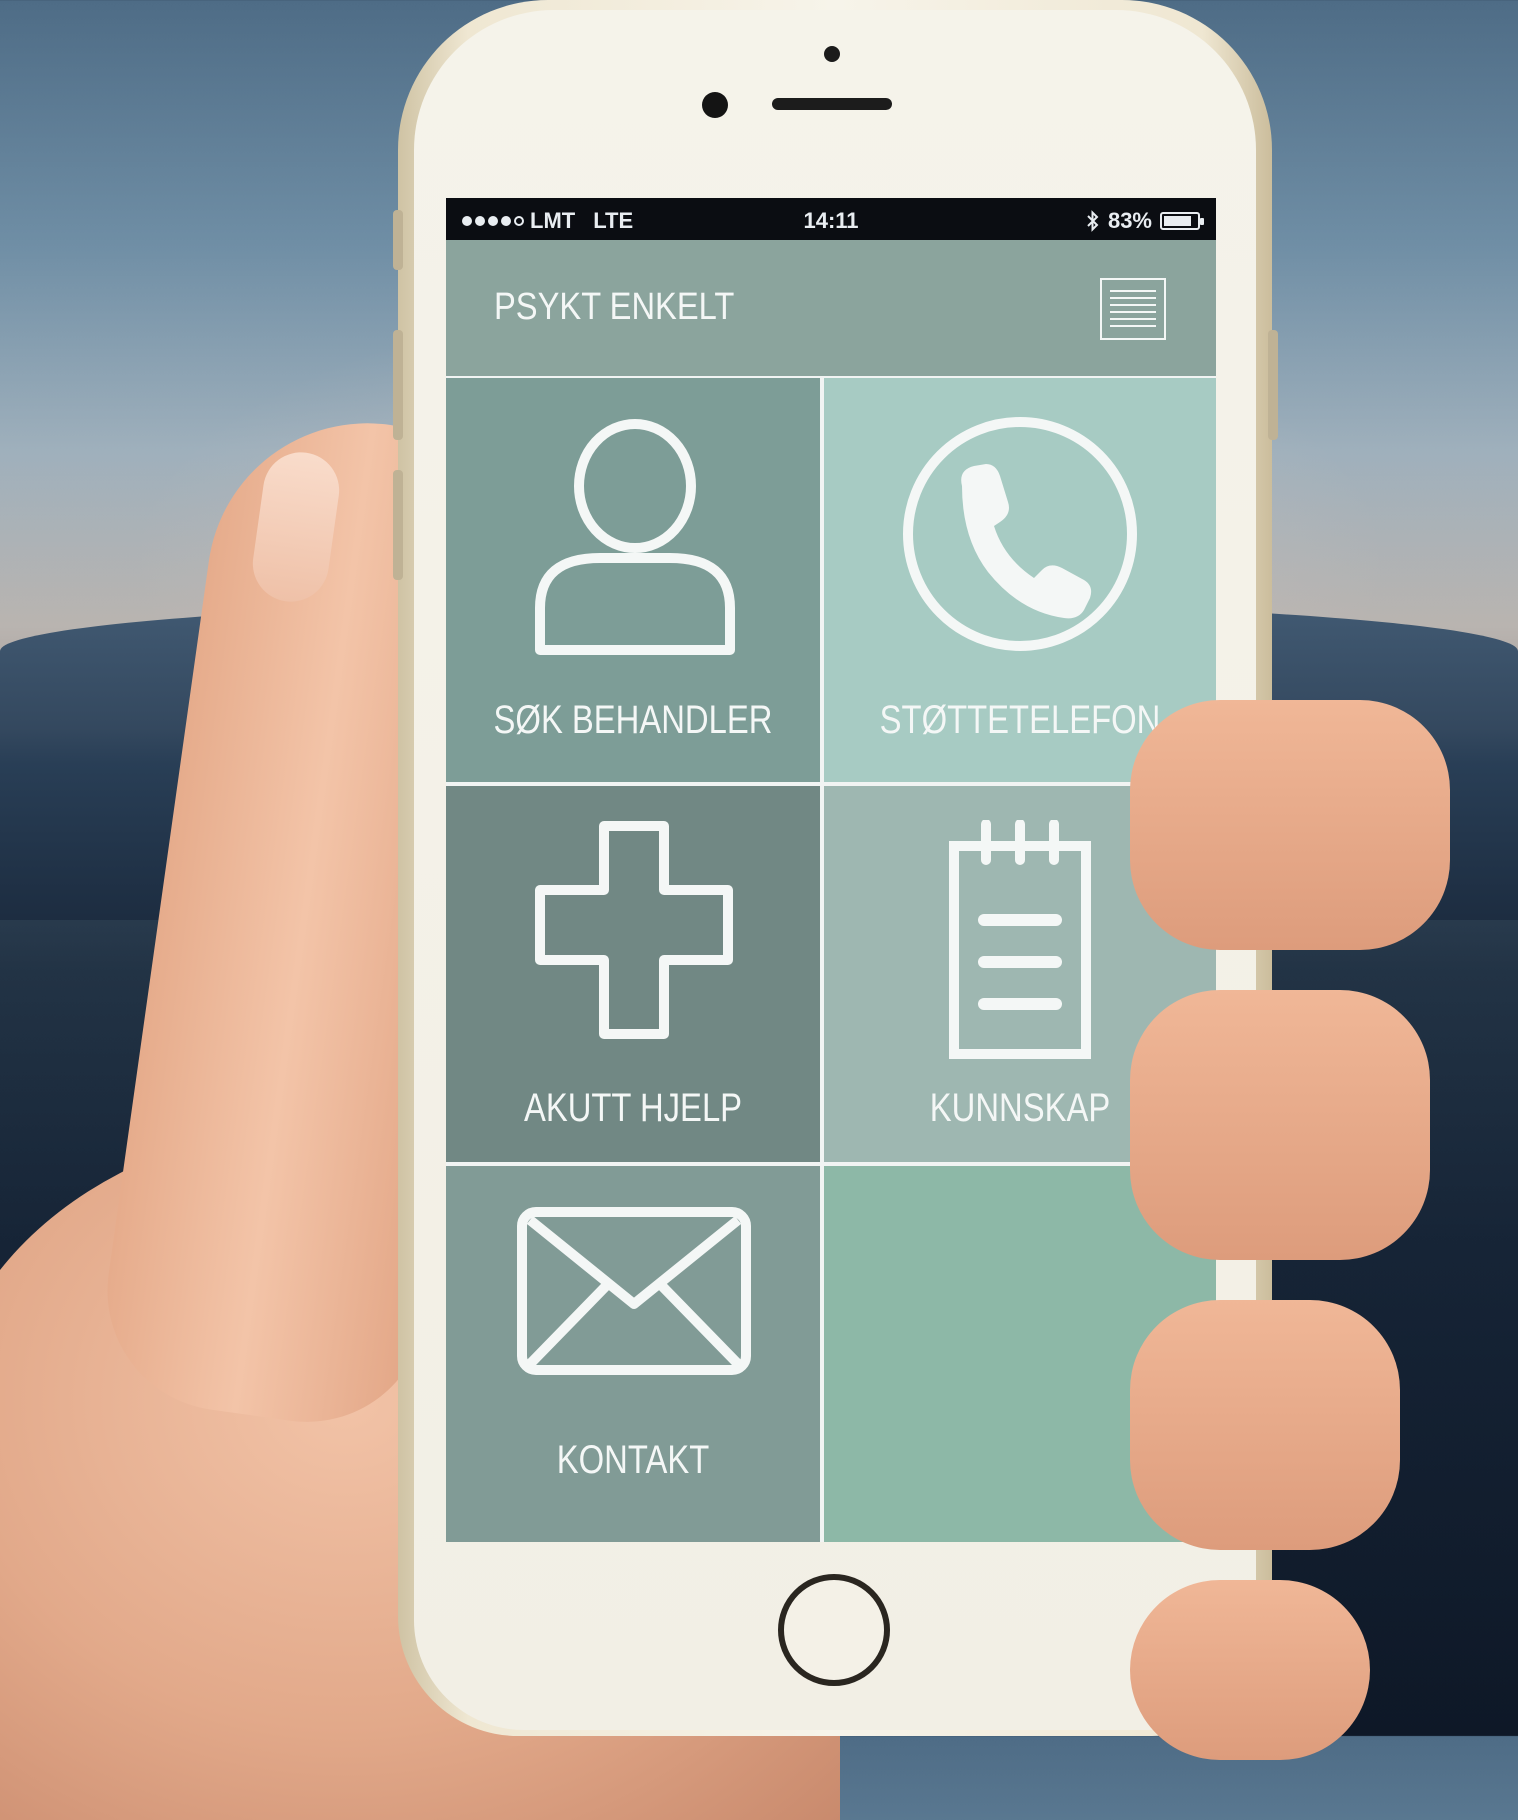  Describe the element at coordinates (1129, 220) in the screenshot. I see `battery-percent: 83%` at that location.